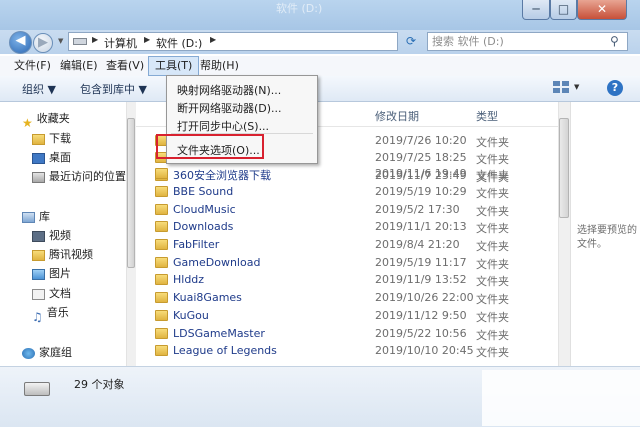 This screenshot has width=640, height=427. Describe the element at coordinates (179, 43) in the screenshot. I see `breadcrumb-drive: 软件 (D:)` at that location.